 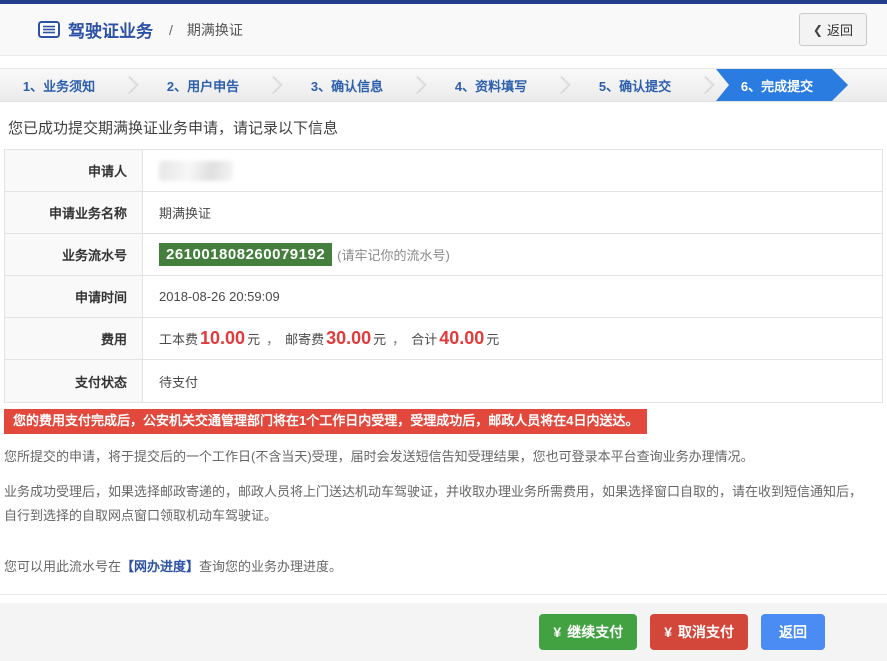 I want to click on applicant-name-redacted, so click(x=196, y=170).